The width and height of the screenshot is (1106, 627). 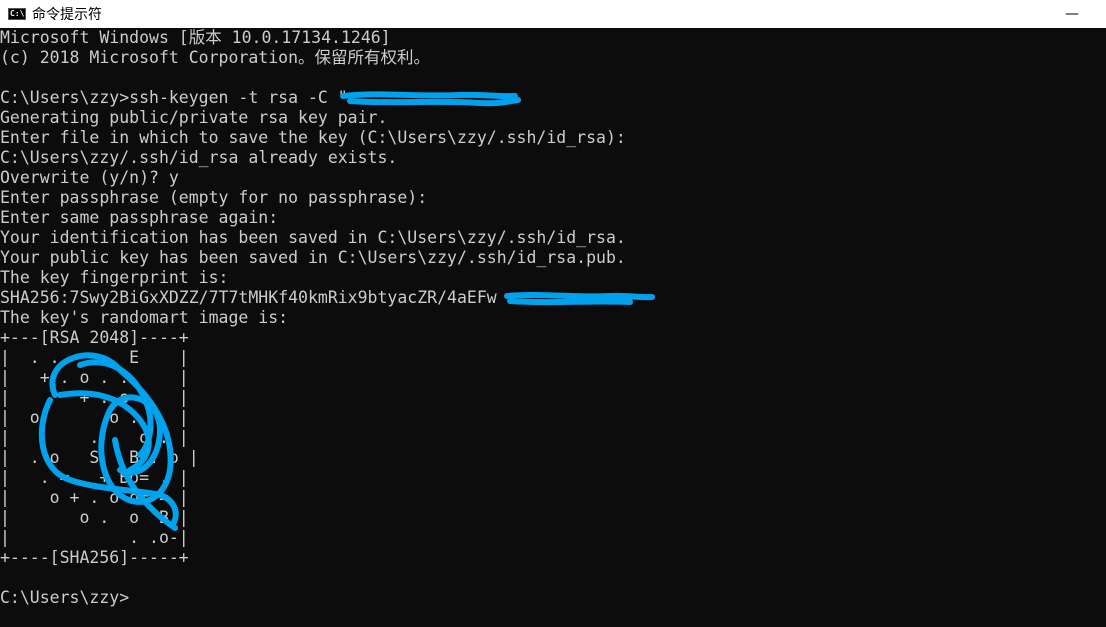 I want to click on console-line: | . . o . |, so click(x=94, y=437).